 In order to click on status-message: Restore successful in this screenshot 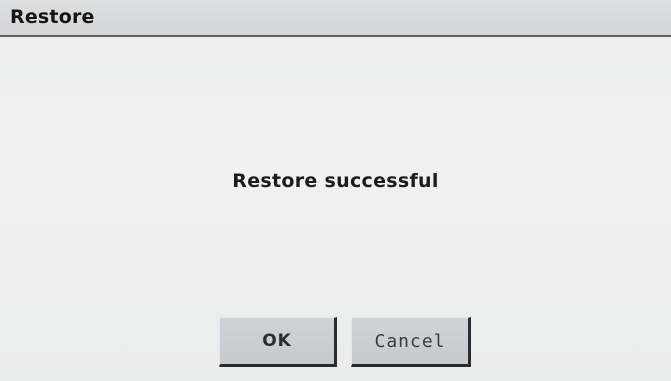, I will do `click(335, 181)`.